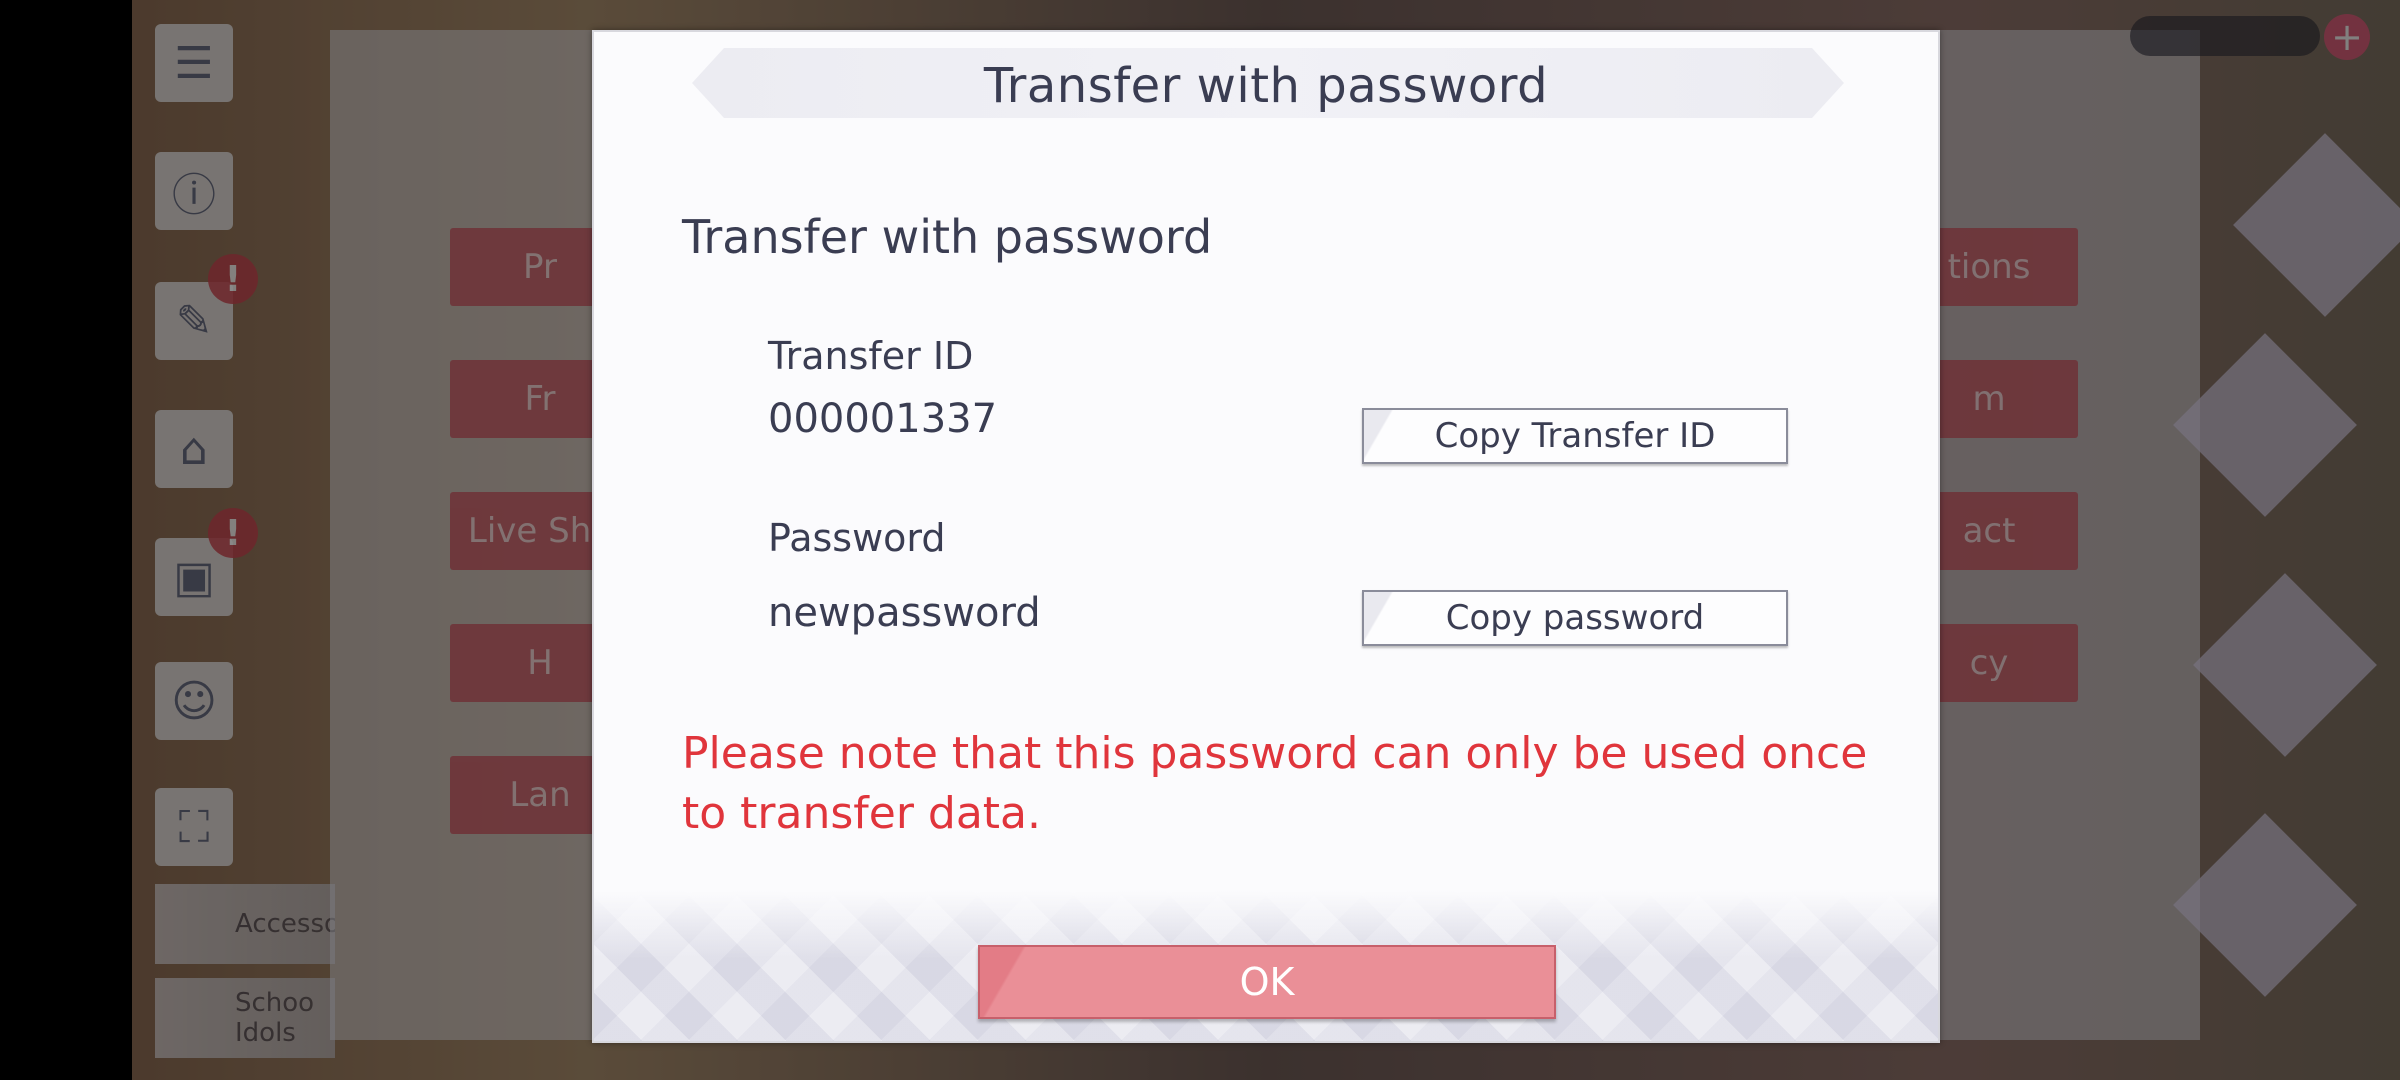 The image size is (2400, 1080). What do you see at coordinates (857, 538) in the screenshot?
I see `password-label: Password` at bounding box center [857, 538].